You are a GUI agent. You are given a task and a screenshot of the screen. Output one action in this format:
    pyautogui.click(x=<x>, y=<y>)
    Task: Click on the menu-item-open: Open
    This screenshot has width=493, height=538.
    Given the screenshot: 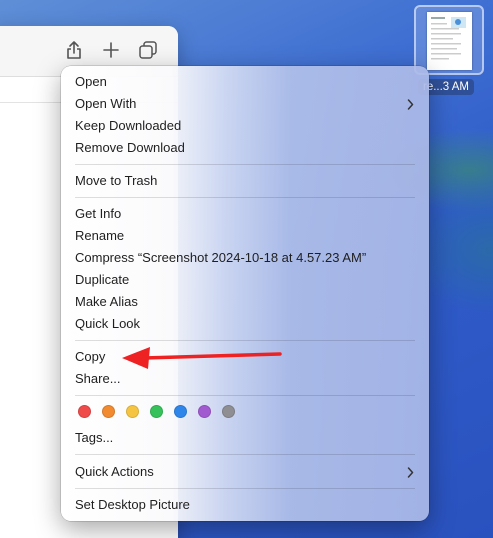 What is the action you would take?
    pyautogui.click(x=246, y=82)
    